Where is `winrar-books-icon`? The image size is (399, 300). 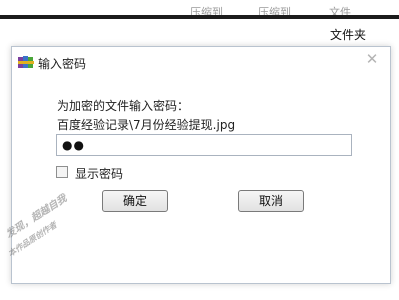 winrar-books-icon is located at coordinates (26, 62).